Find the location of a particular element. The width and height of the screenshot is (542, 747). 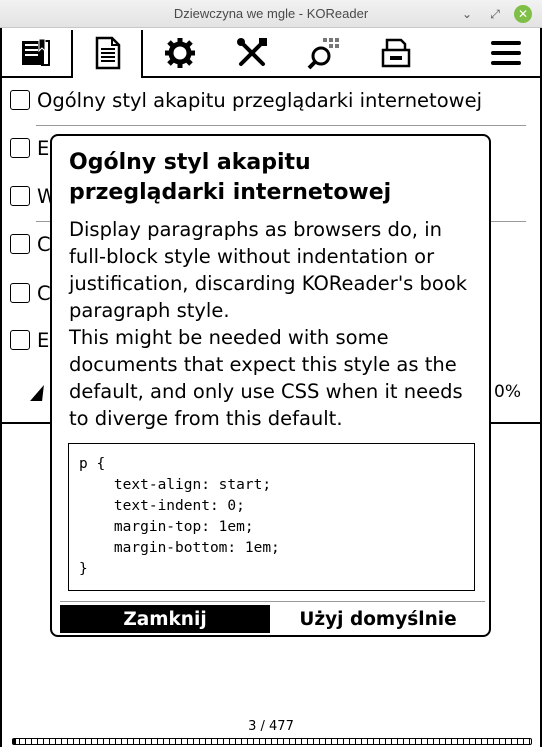

progress-bar is located at coordinates (272, 741).